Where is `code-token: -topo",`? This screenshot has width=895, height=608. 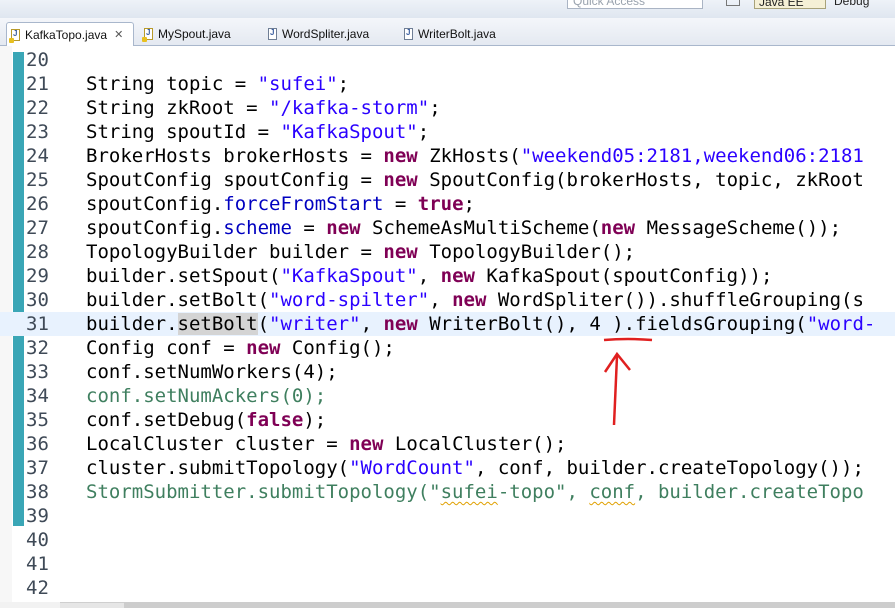
code-token: -topo", is located at coordinates (543, 492).